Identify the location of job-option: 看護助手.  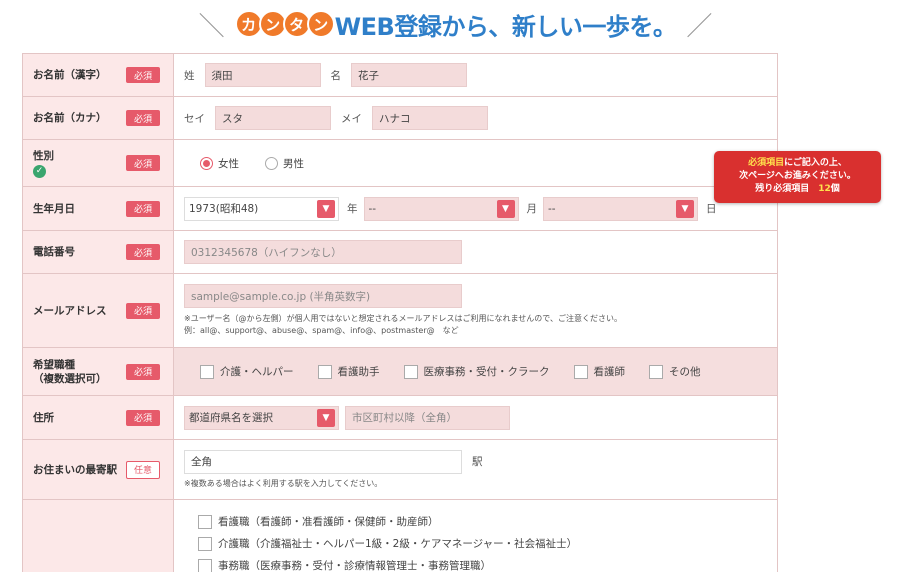
(348, 371).